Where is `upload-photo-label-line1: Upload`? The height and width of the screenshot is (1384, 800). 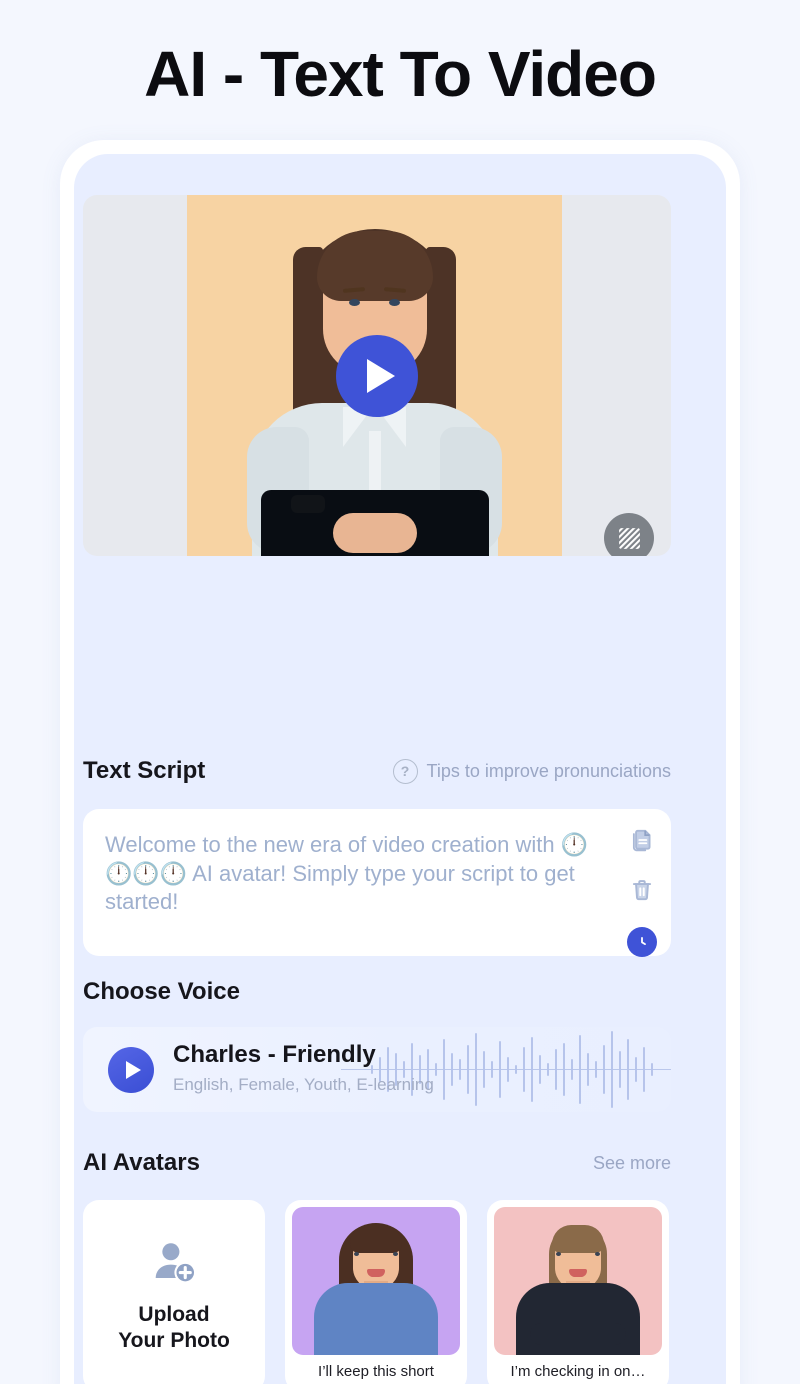
upload-photo-label-line1: Upload is located at coordinates (174, 1315).